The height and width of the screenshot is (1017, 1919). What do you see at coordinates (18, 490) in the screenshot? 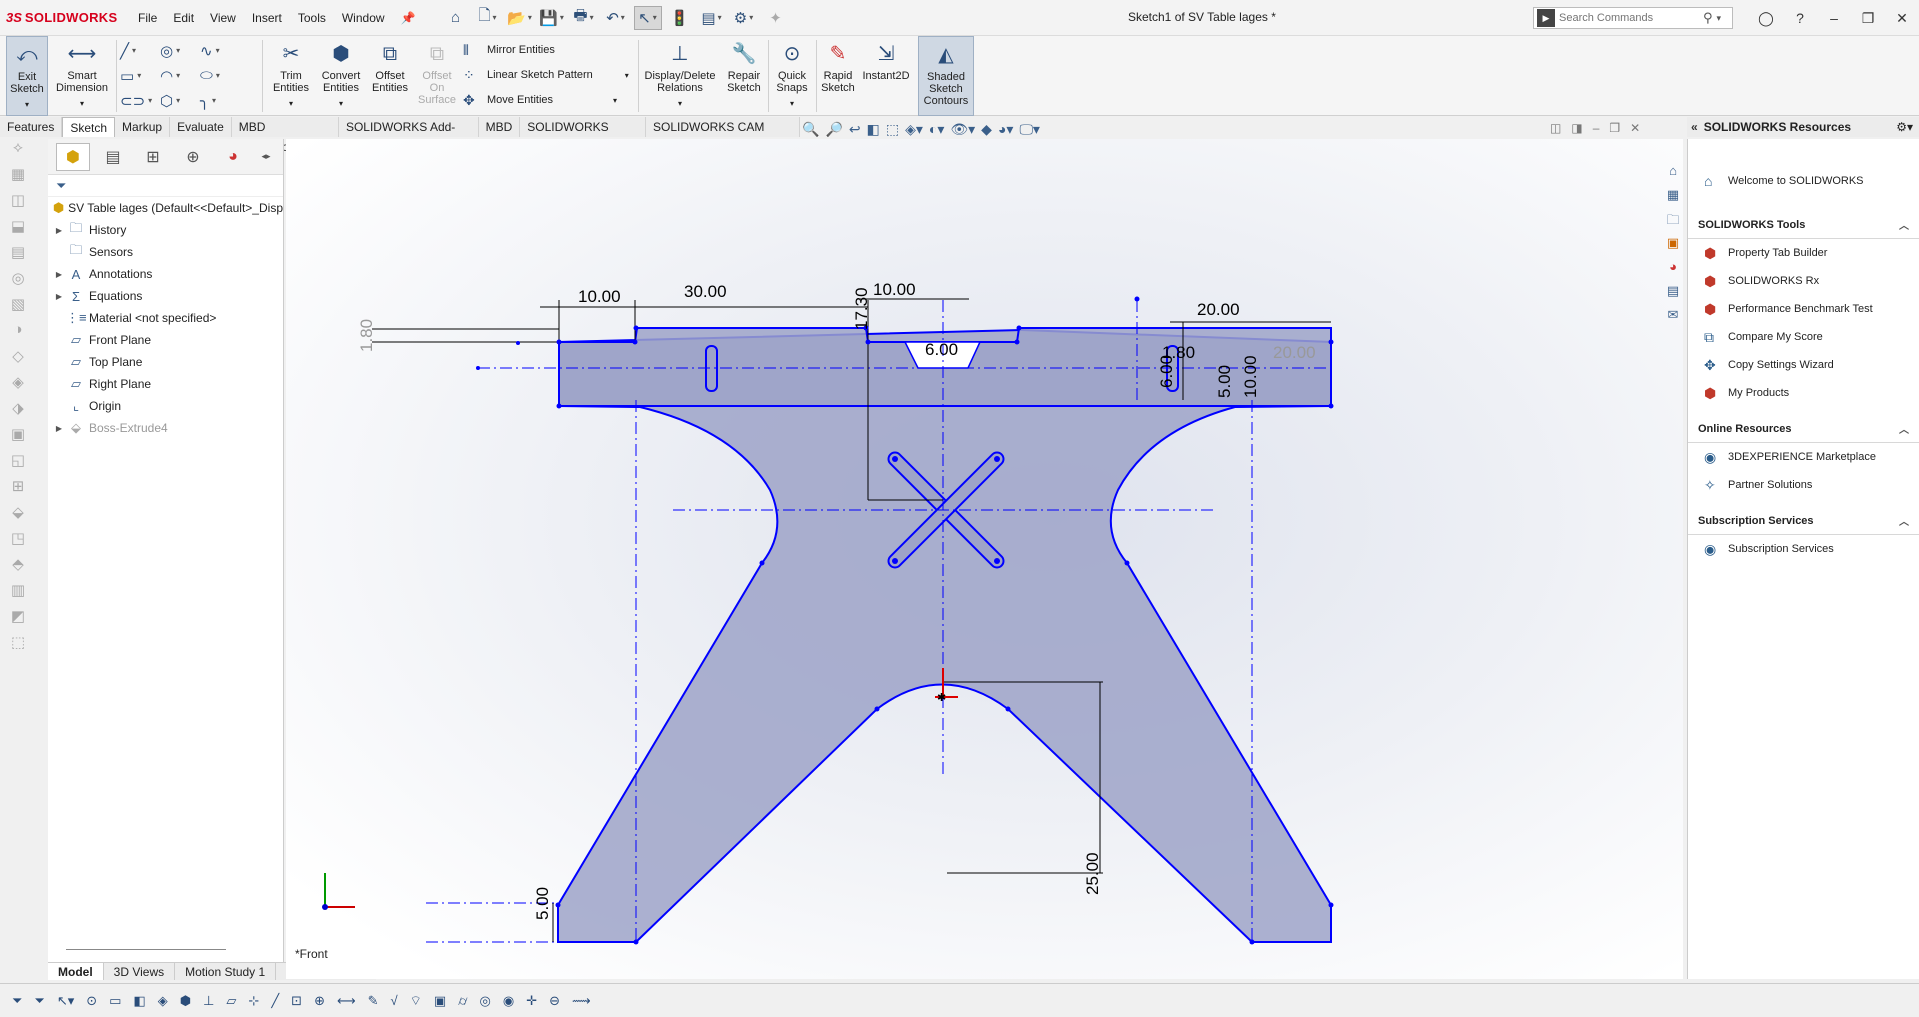
I see `strip-tool-icon: ⊞` at bounding box center [18, 490].